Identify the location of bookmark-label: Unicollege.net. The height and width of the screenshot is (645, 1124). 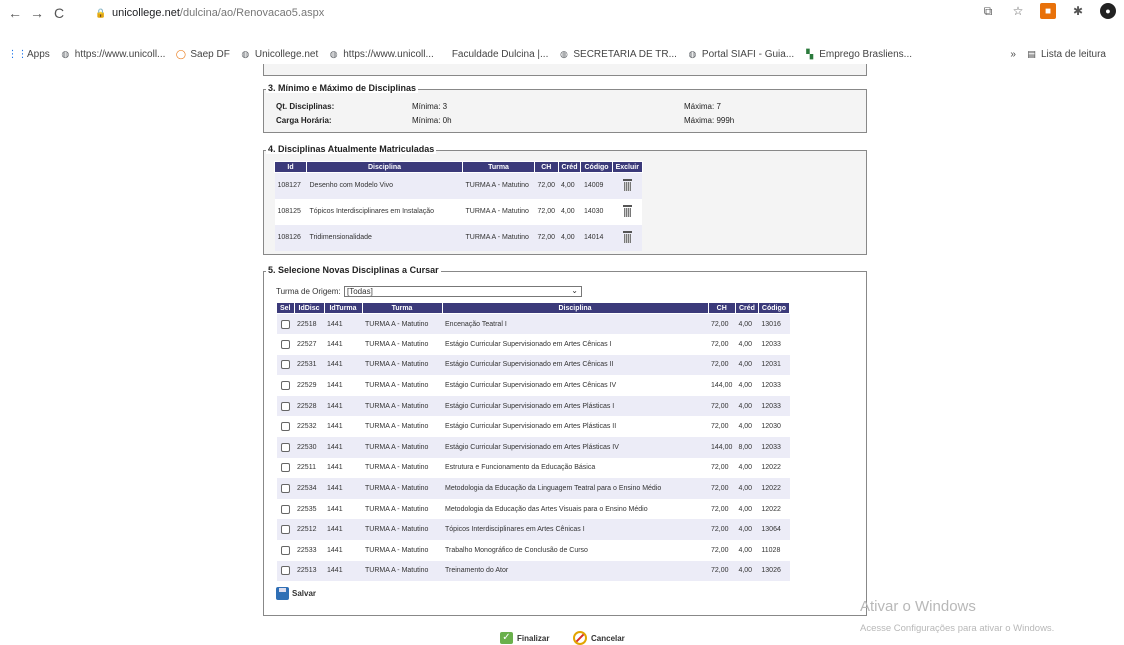
(286, 54).